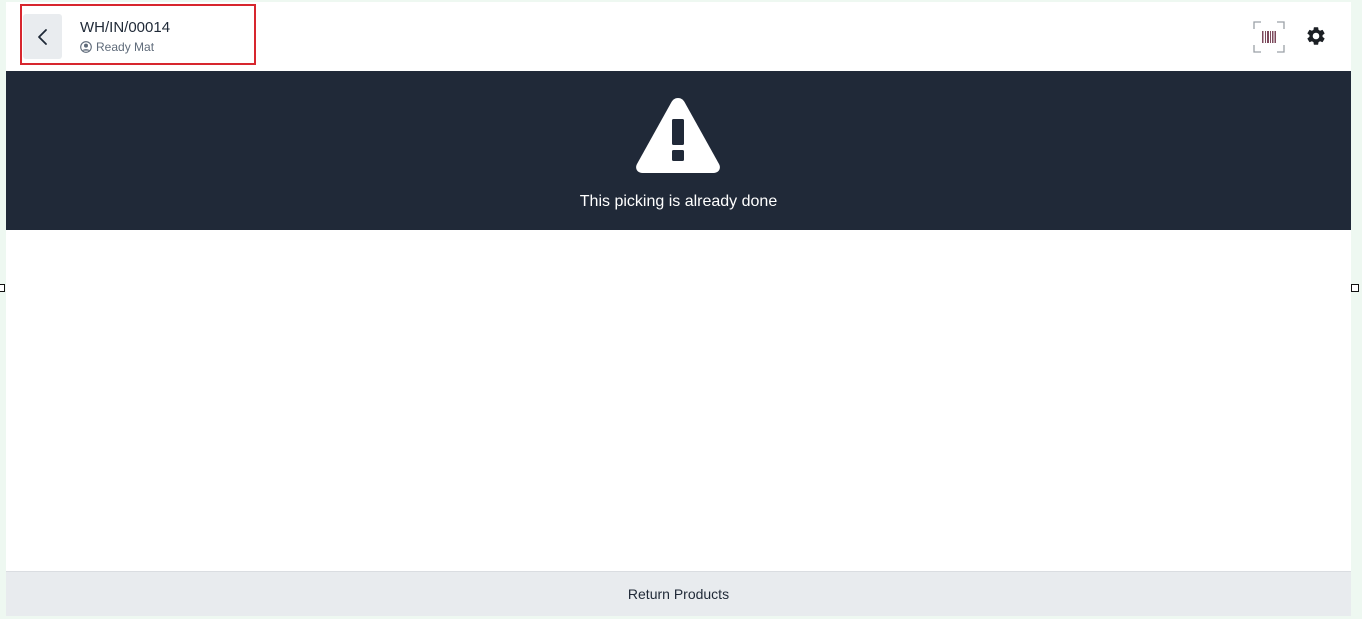 Image resolution: width=1362 pixels, height=619 pixels. What do you see at coordinates (1355, 288) in the screenshot?
I see `resize-handle-right` at bounding box center [1355, 288].